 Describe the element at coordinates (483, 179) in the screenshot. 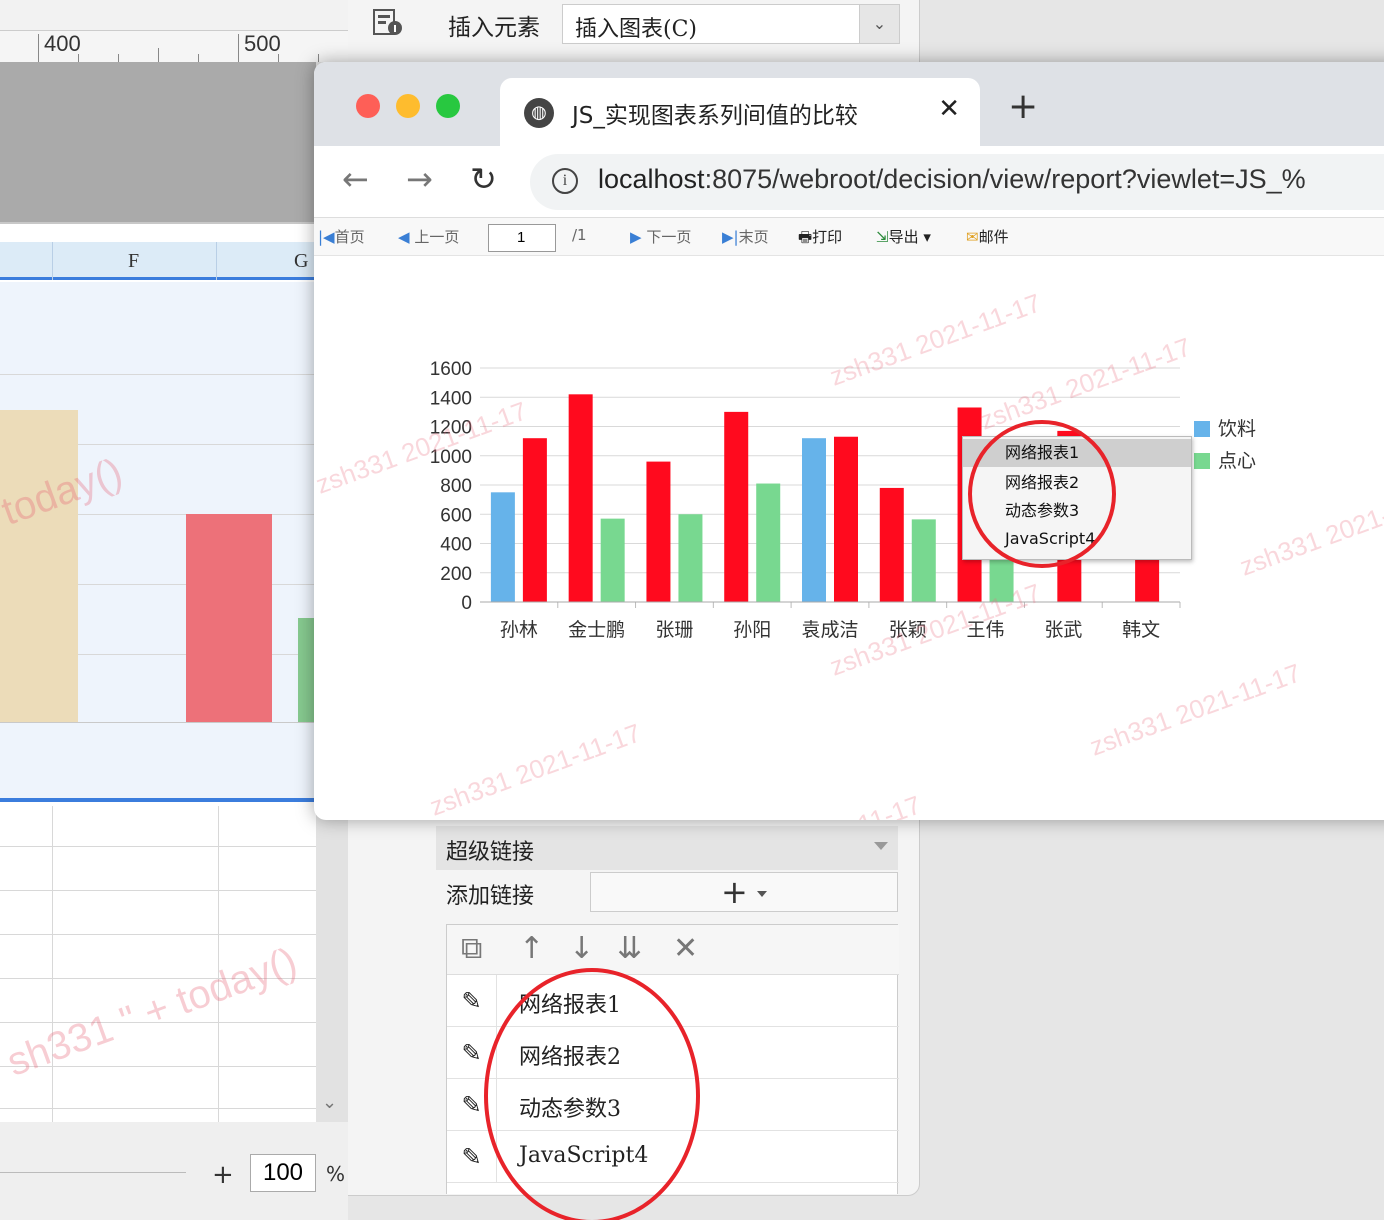

I see `reload-icon: ↻` at that location.